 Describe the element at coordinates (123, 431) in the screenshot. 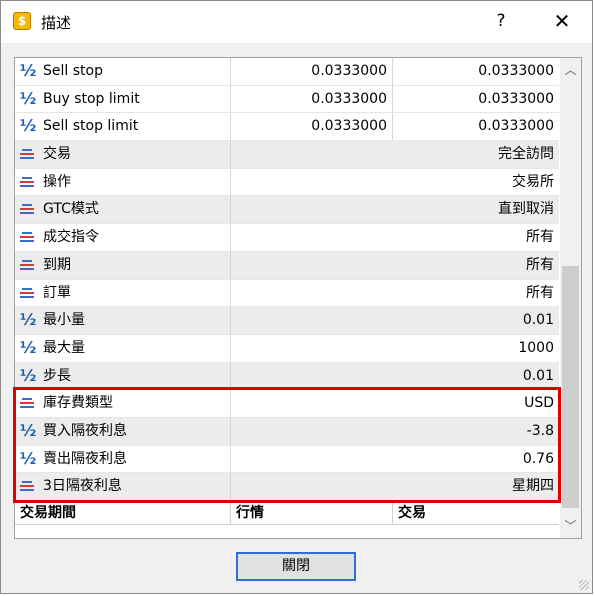

I see `property-name: 買入隔夜利息` at that location.